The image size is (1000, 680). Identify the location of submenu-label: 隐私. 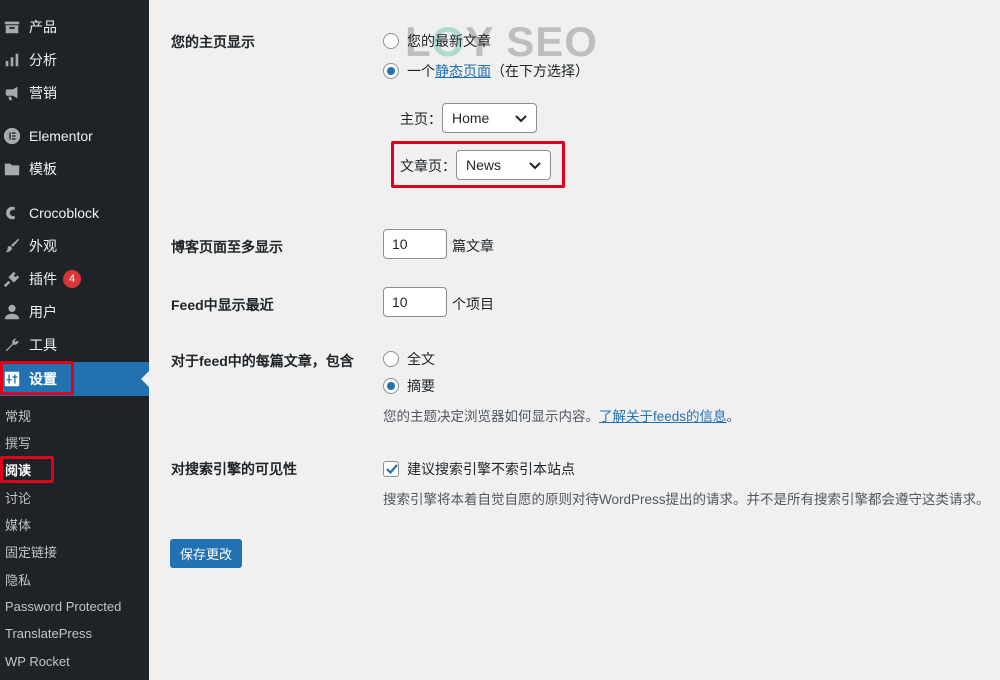
(18, 580).